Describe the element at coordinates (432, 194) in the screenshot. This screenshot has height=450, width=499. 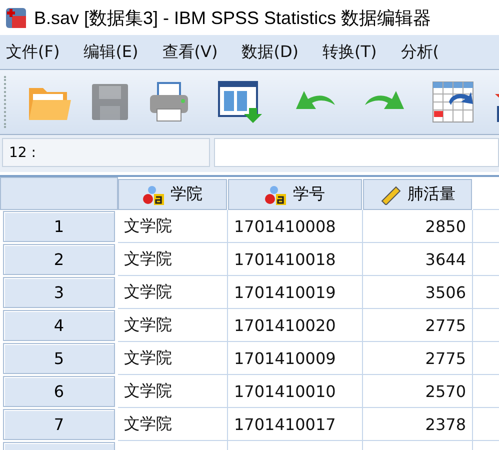
I see `column-label: 肺活量` at that location.